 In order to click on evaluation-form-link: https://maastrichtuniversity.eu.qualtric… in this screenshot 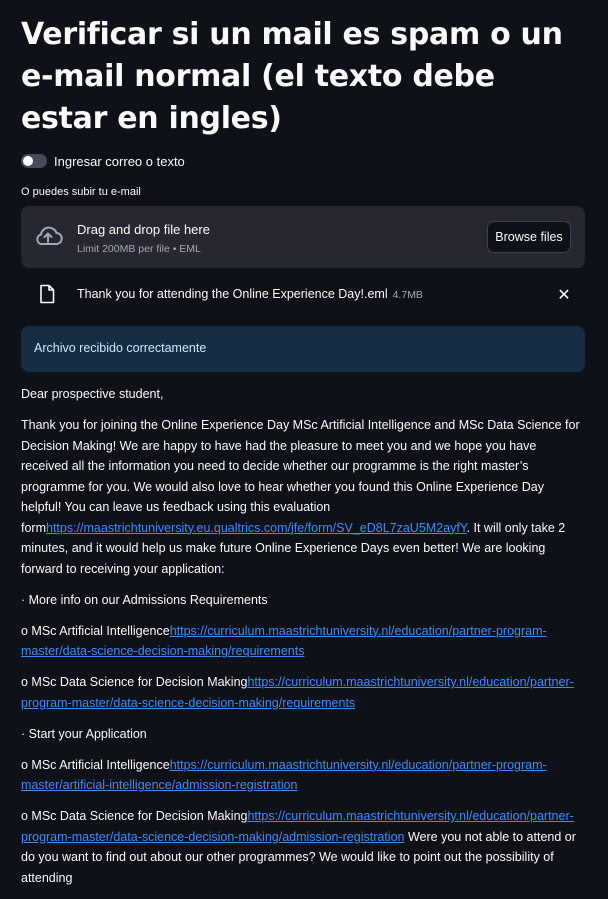, I will do `click(256, 528)`.